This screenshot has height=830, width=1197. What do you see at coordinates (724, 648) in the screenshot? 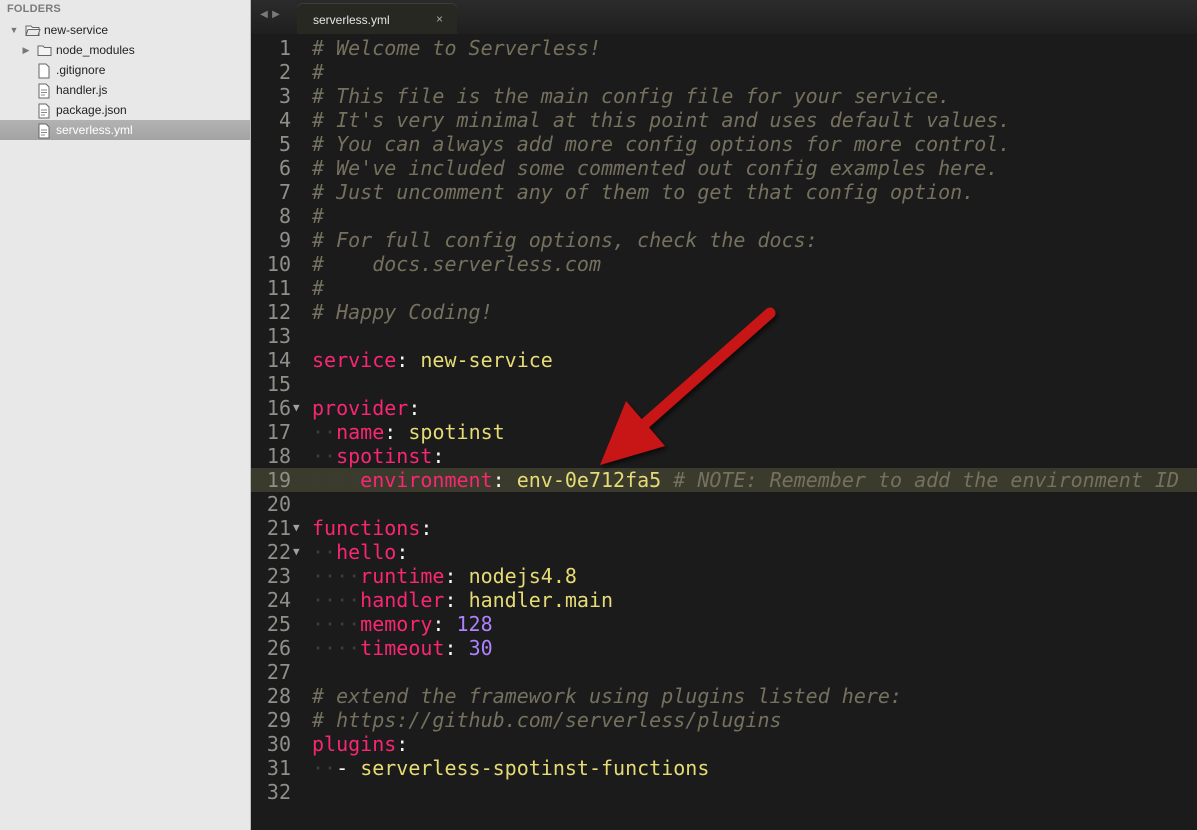
I see `code-line: 26 ····timeout: 30` at bounding box center [724, 648].